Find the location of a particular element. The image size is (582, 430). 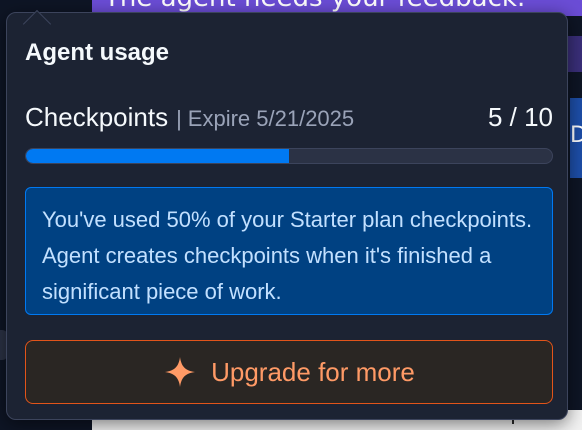

upgrade-button: Upgrade for more is located at coordinates (289, 372).